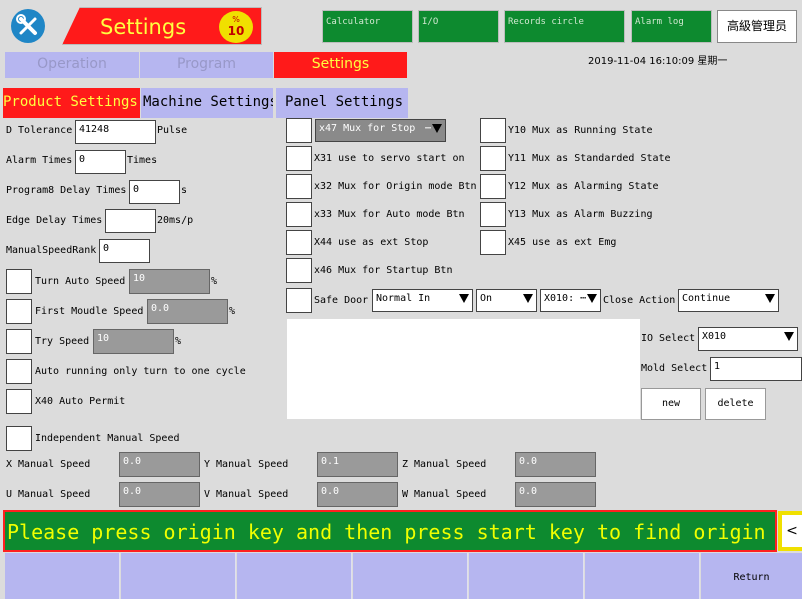 This screenshot has width=802, height=599. I want to click on safe-door-checkbox, so click(299, 300).